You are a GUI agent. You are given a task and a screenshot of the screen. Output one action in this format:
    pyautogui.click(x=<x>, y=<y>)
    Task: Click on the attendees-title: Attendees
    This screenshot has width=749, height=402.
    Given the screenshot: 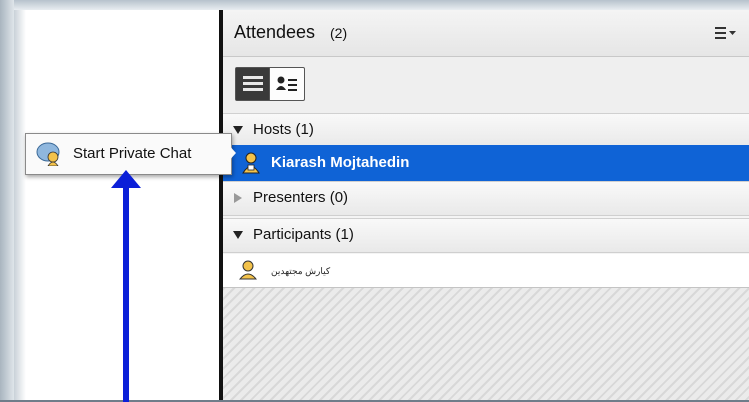 What is the action you would take?
    pyautogui.click(x=275, y=32)
    